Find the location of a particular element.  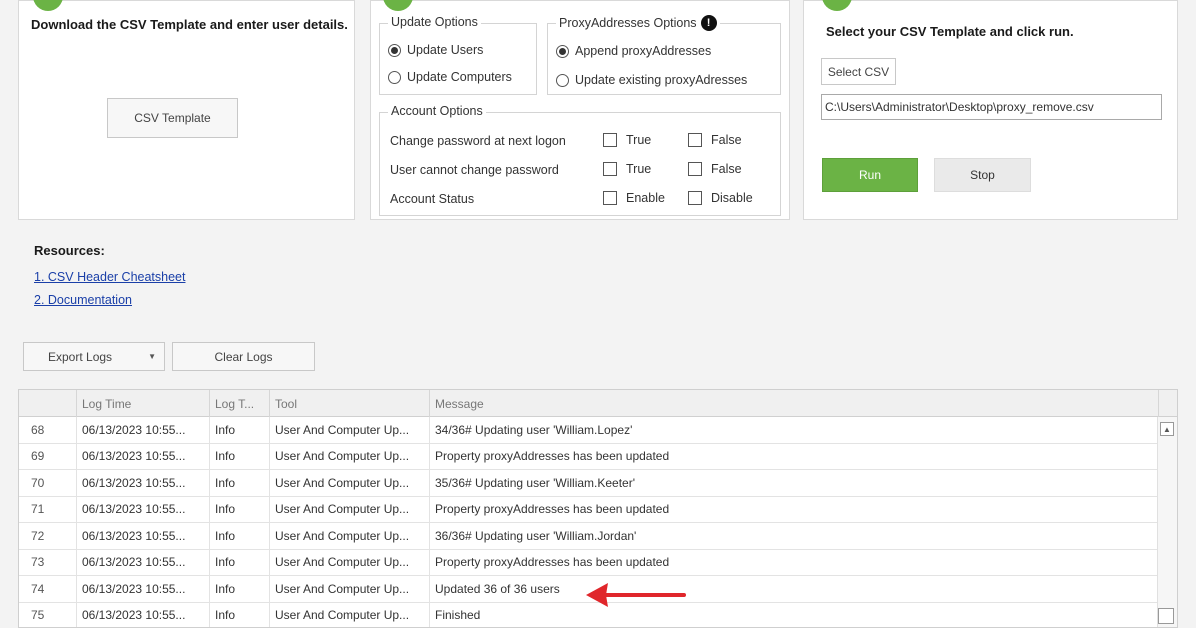

update-computers-label: Update Computers is located at coordinates (459, 77).